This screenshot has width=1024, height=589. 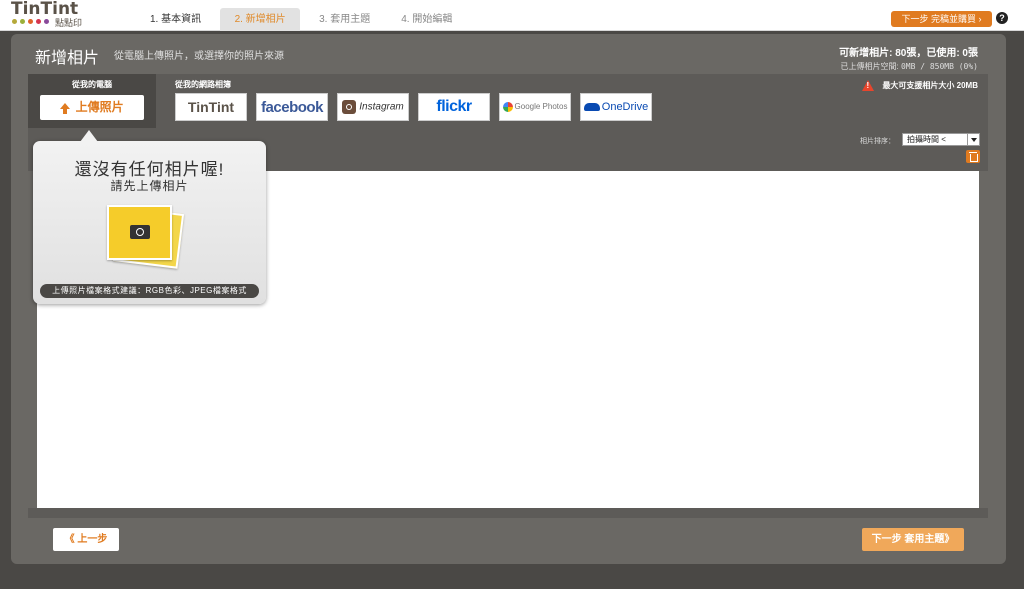 I want to click on help-icon: ?, so click(x=1002, y=18).